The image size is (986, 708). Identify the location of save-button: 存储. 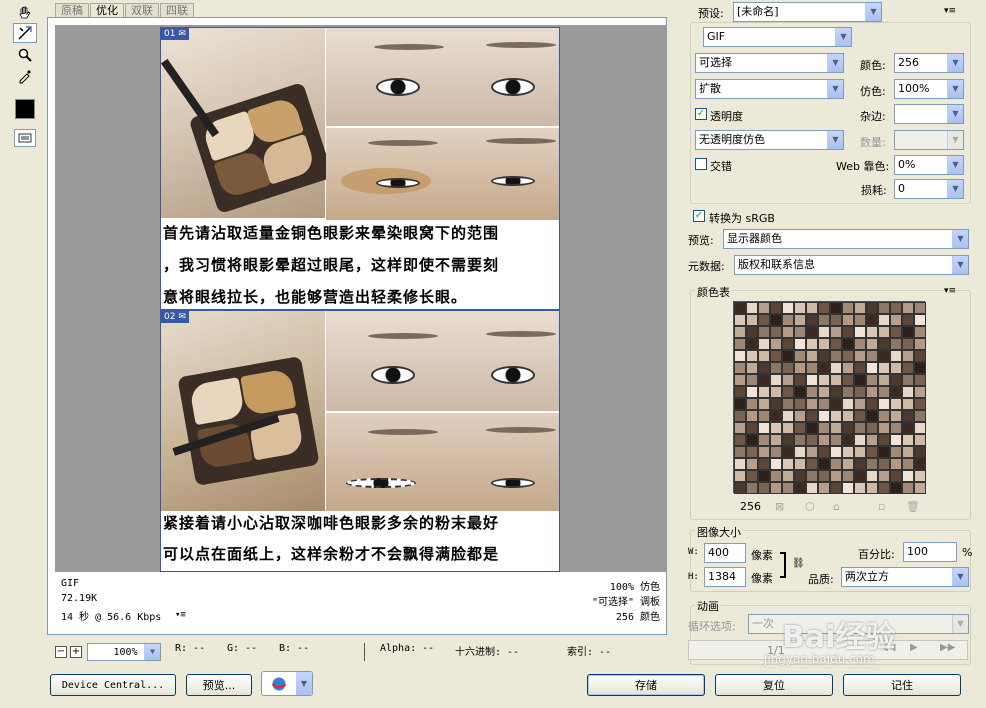
(646, 685).